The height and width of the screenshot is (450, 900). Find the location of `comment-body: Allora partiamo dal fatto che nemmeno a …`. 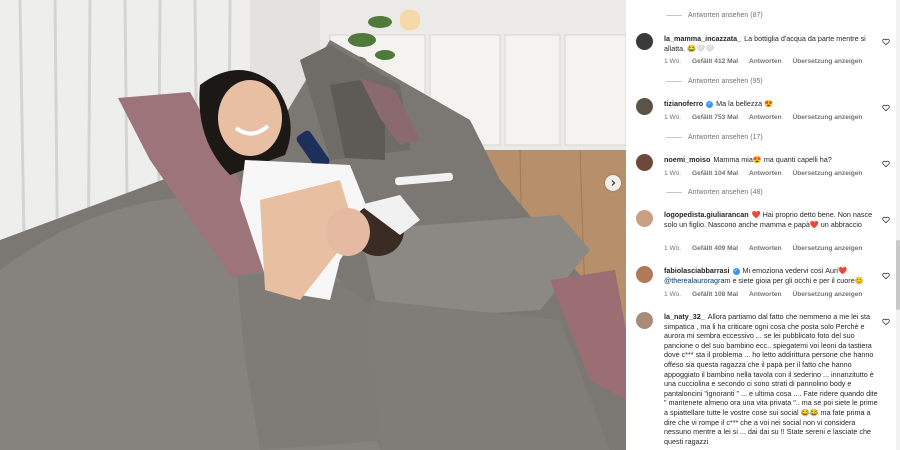

comment-body: Allora partiamo dal fatto che nemmeno a … is located at coordinates (771, 379).